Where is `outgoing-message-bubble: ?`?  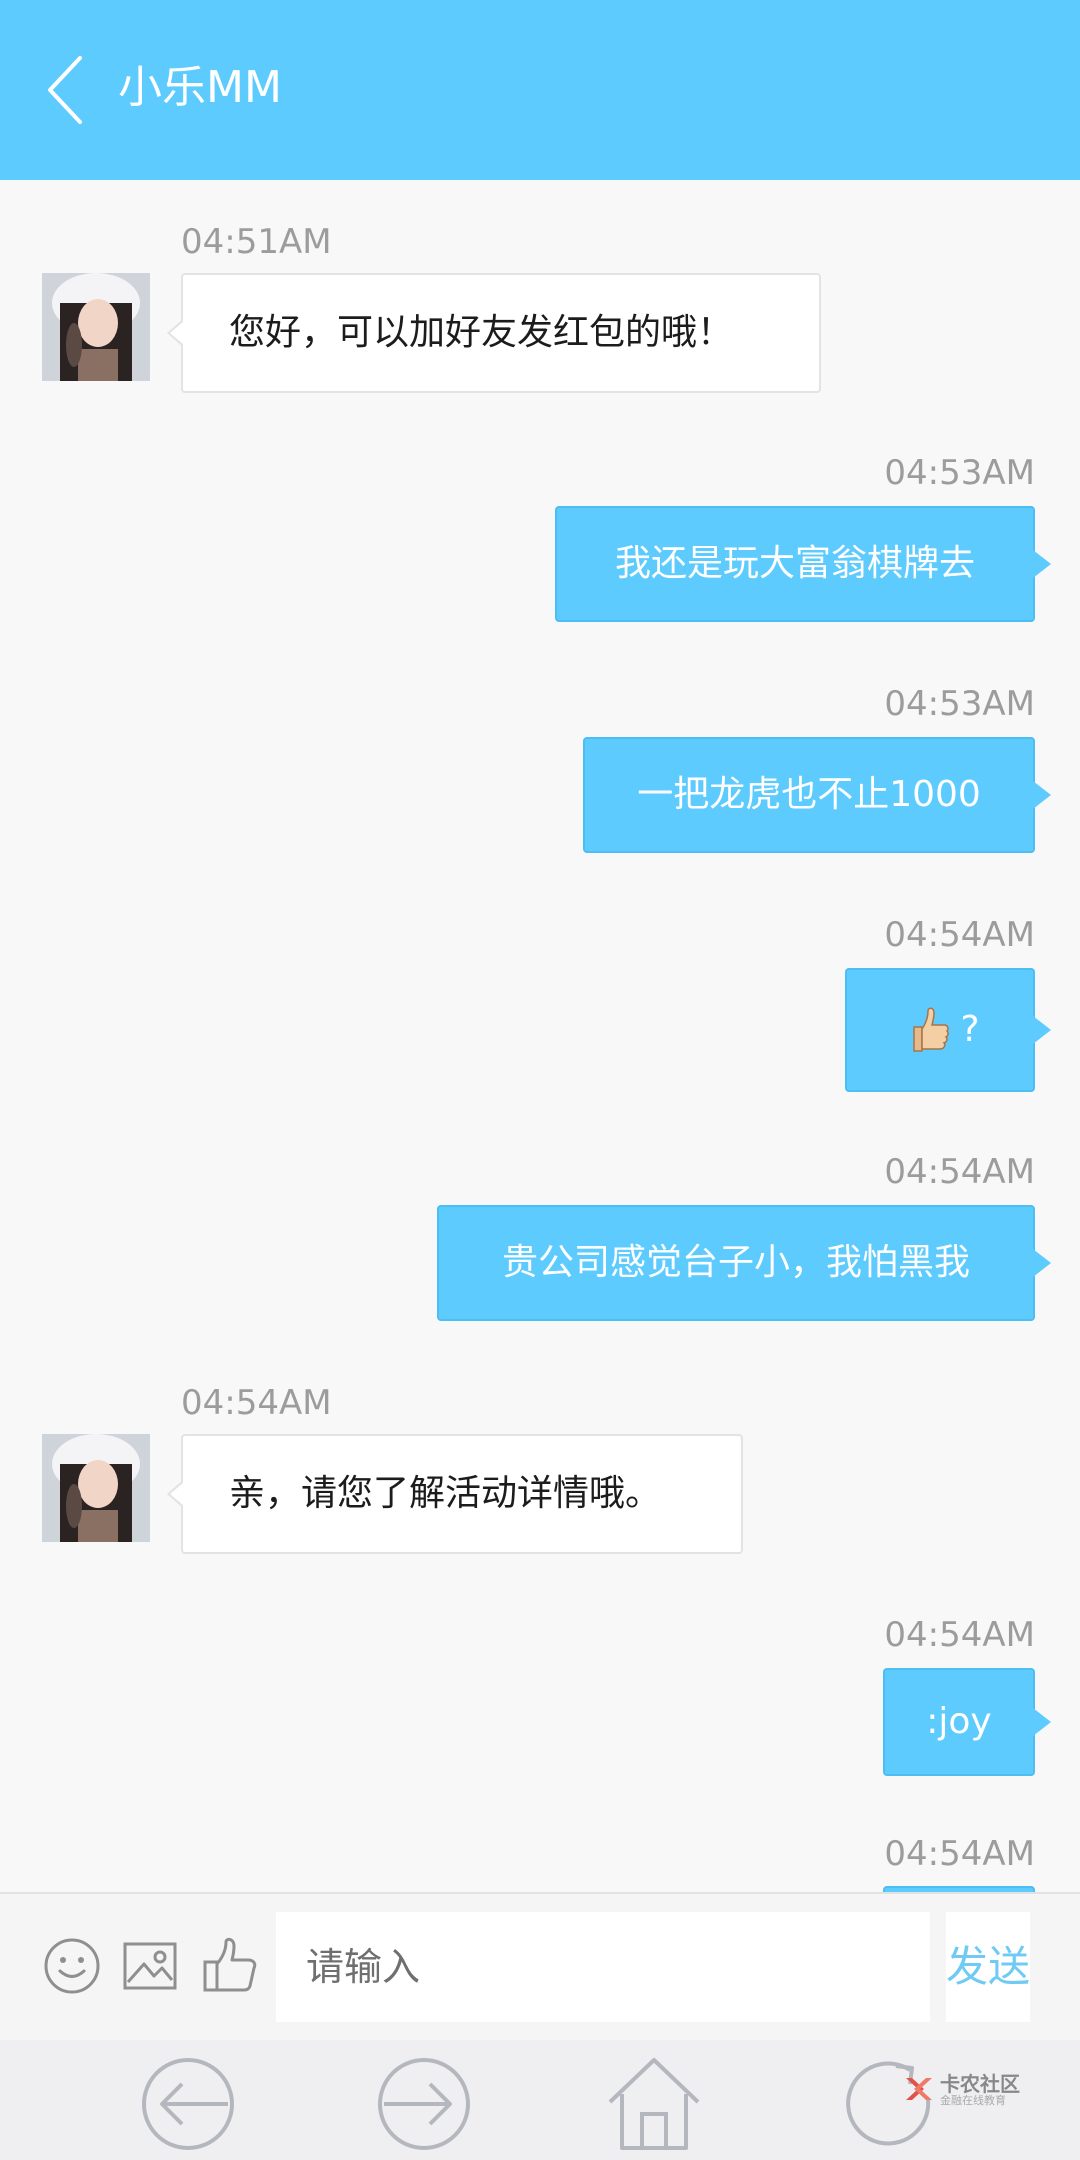 outgoing-message-bubble: ? is located at coordinates (948, 1030).